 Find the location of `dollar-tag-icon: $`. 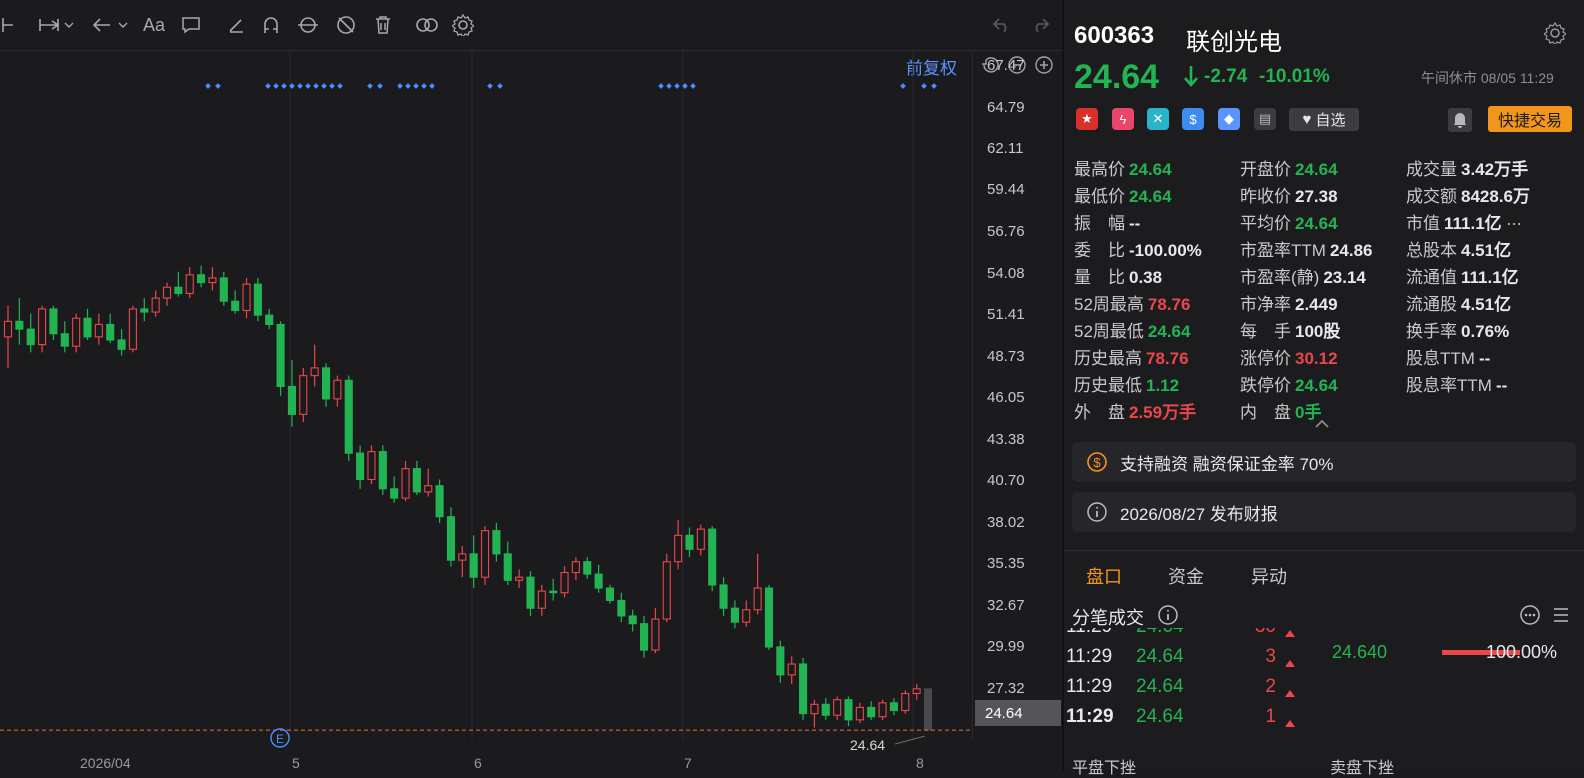

dollar-tag-icon: $ is located at coordinates (1193, 119).